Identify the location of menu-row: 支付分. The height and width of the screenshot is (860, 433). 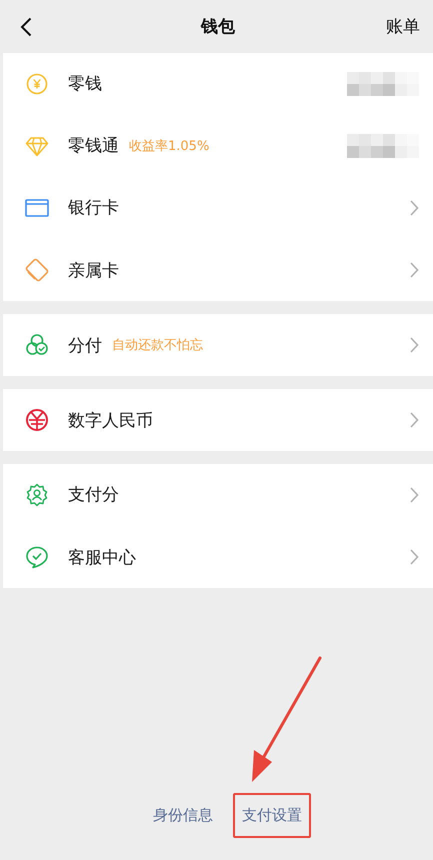
(218, 495).